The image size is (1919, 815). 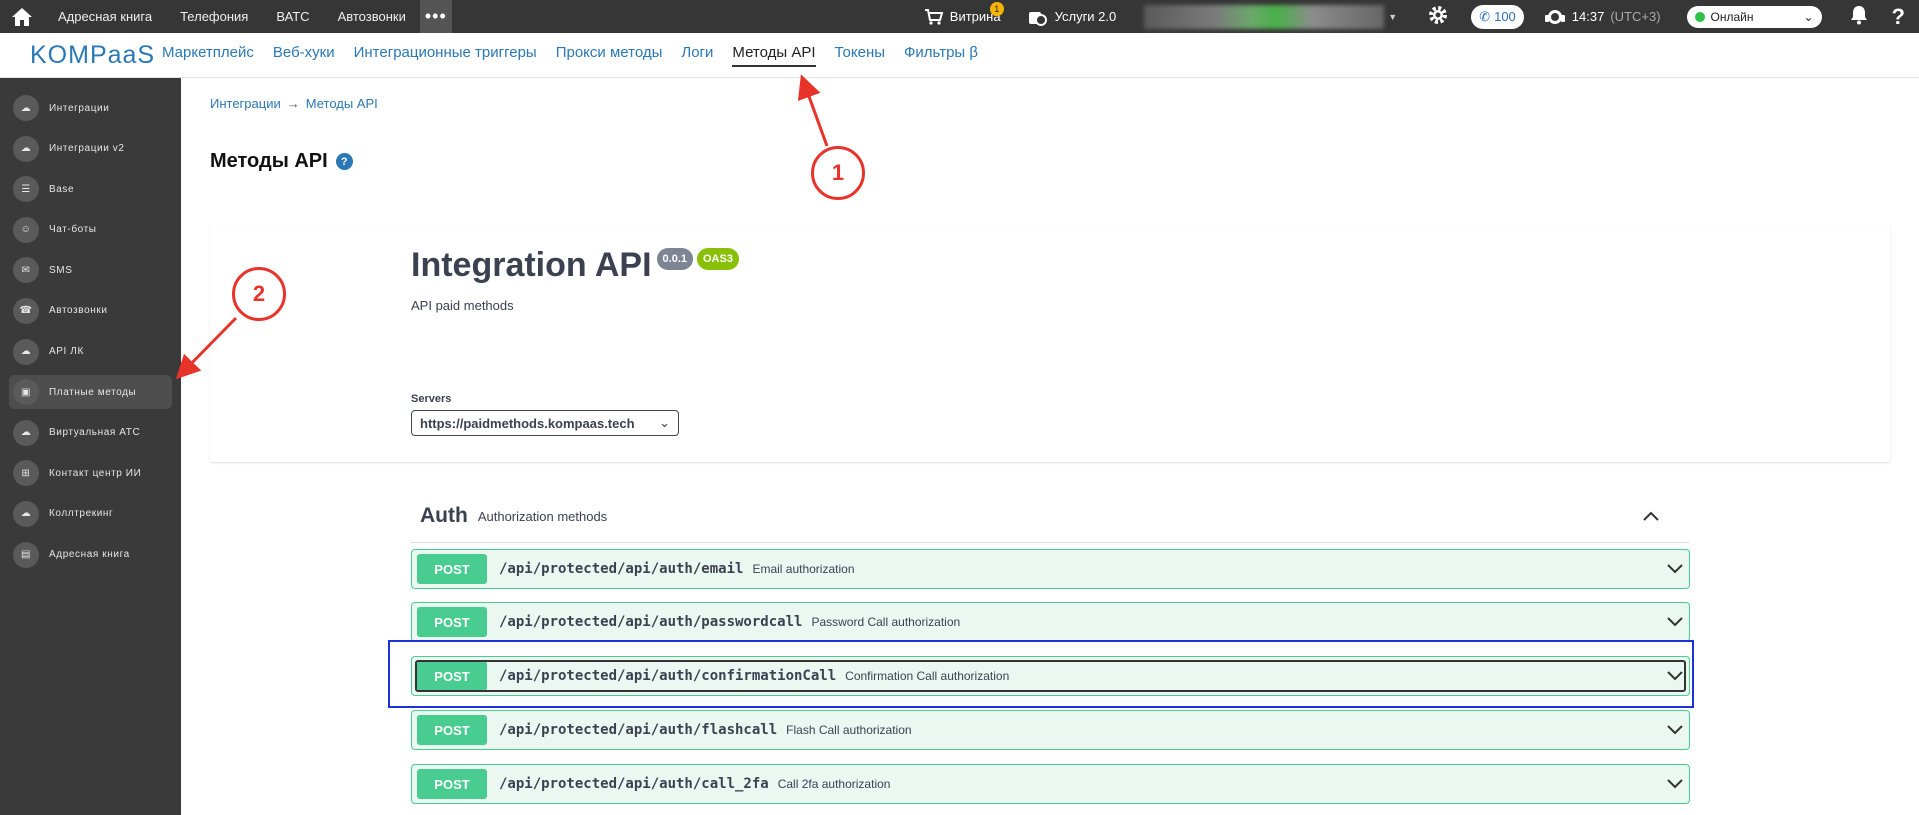 What do you see at coordinates (87, 149) in the screenshot?
I see `sidebar-item-label: Интеграции v2` at bounding box center [87, 149].